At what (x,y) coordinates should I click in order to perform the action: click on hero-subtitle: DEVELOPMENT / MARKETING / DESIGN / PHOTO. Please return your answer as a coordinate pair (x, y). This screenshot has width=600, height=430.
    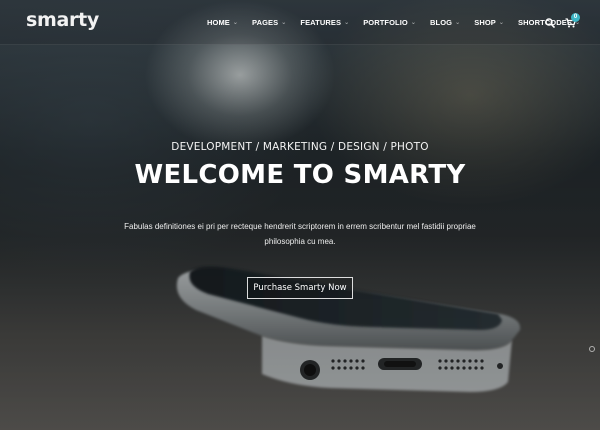
    Looking at the image, I should click on (300, 147).